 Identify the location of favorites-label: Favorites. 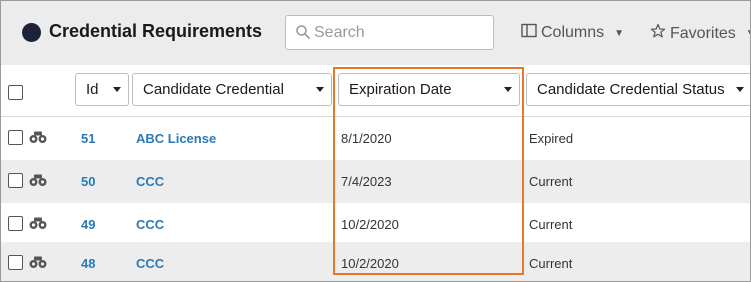
(703, 33).